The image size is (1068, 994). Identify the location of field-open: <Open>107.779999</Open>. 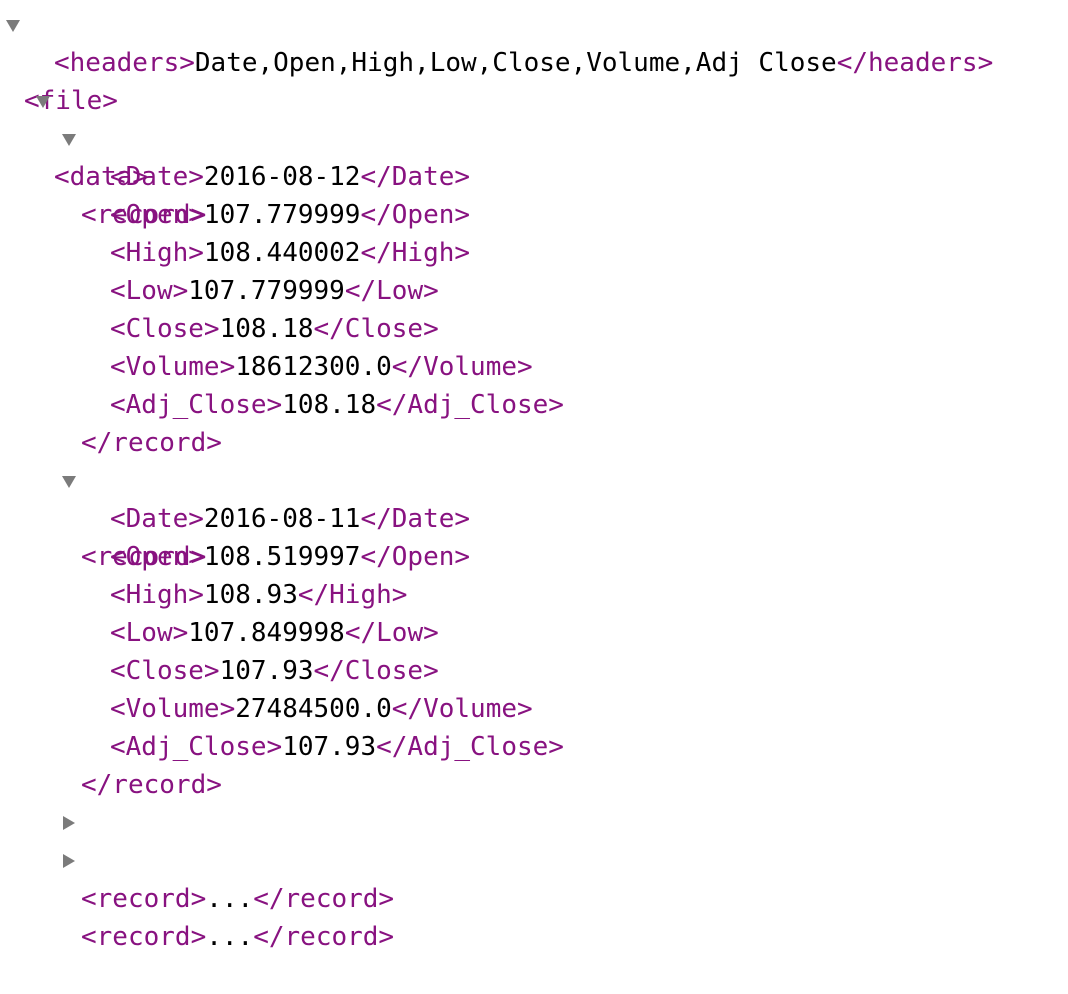
(290, 215).